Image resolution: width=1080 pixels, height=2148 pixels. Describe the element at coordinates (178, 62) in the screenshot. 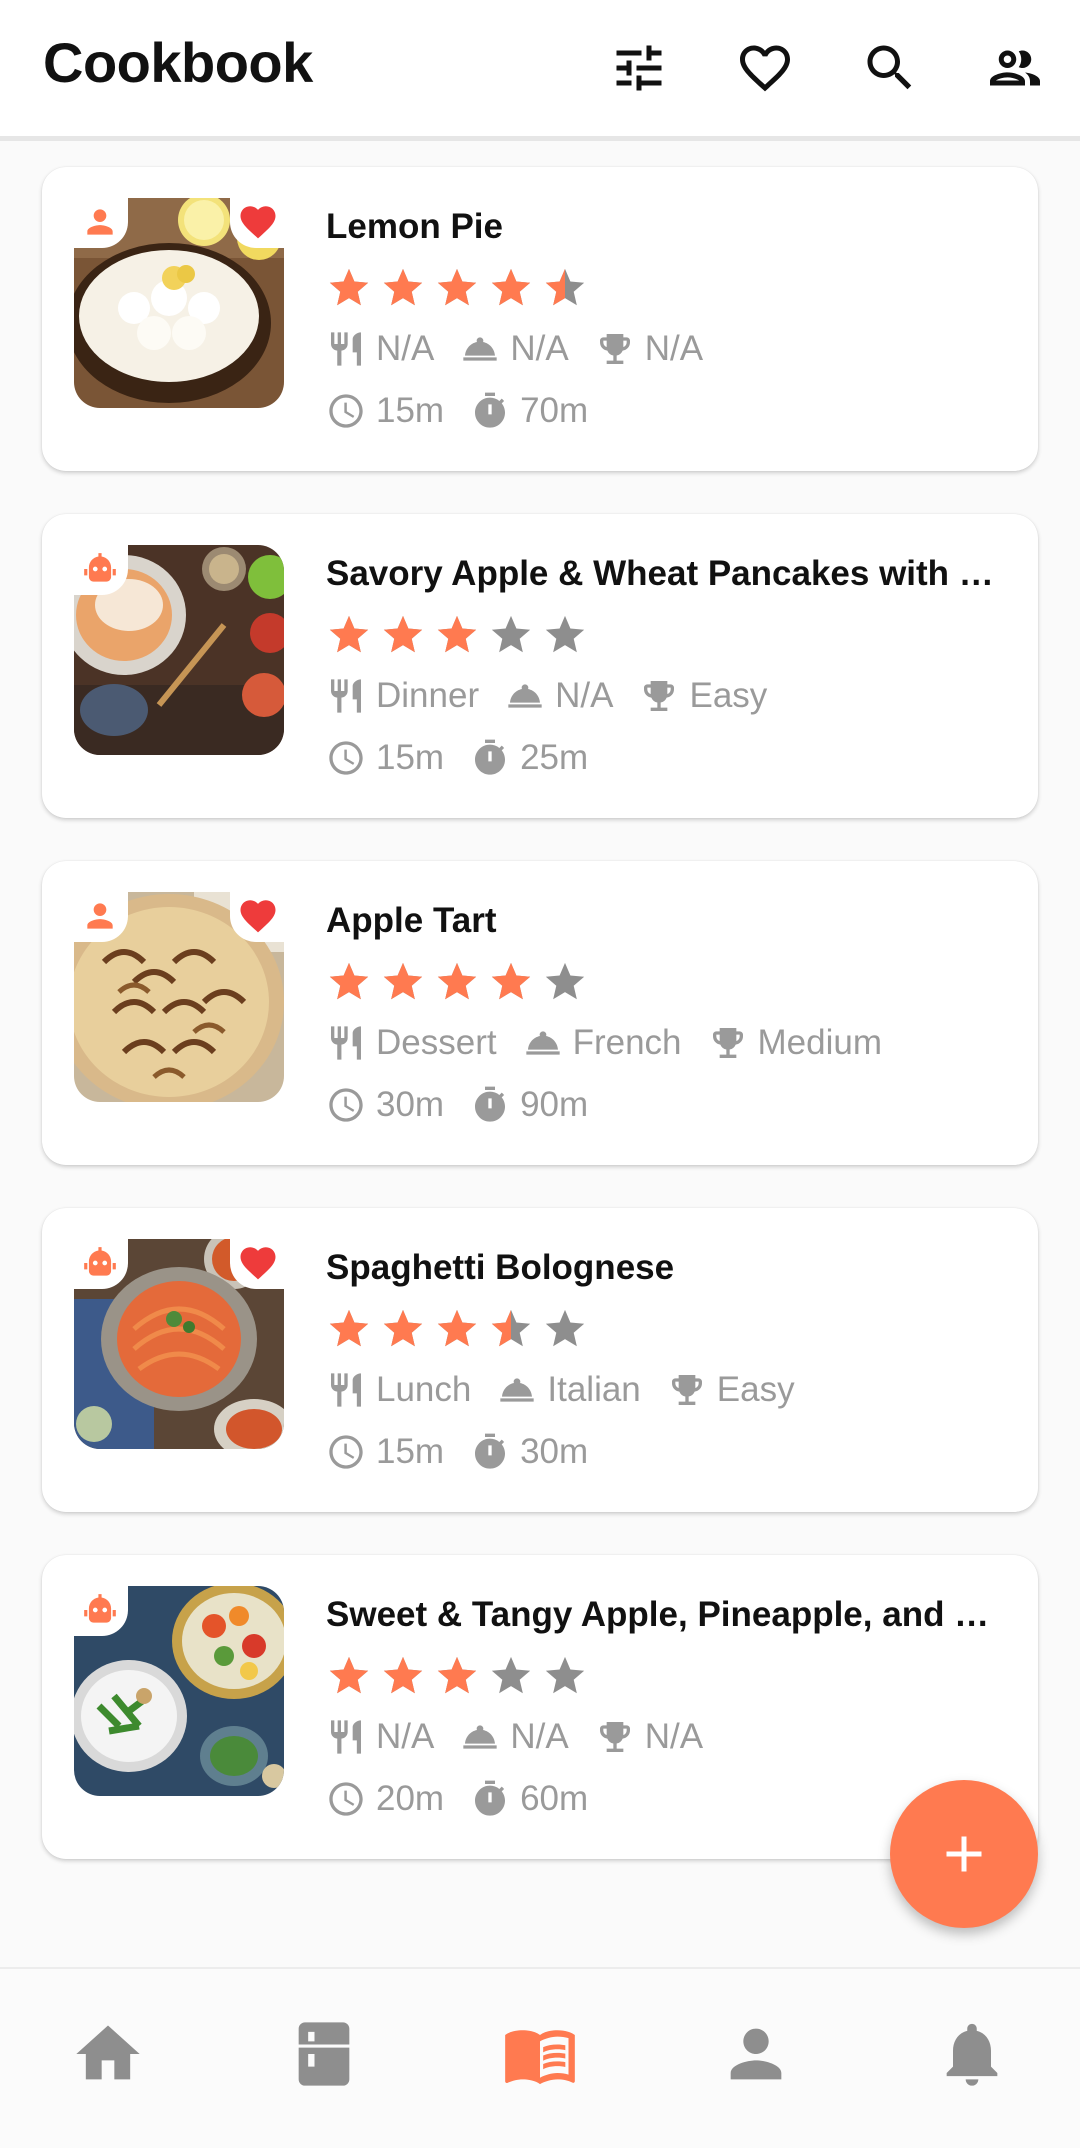

I see `app-title: Cookbook` at that location.